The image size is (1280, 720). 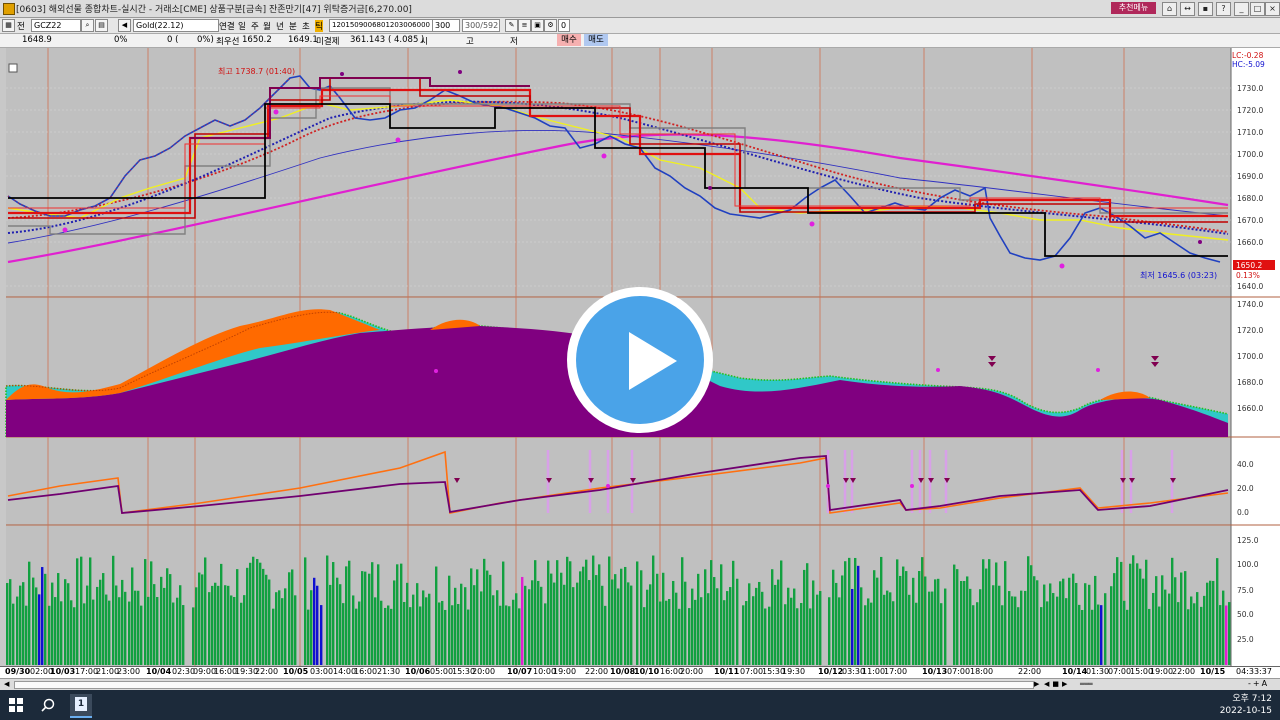 I want to click on zoom-controls: -+A, so click(x=1258, y=684).